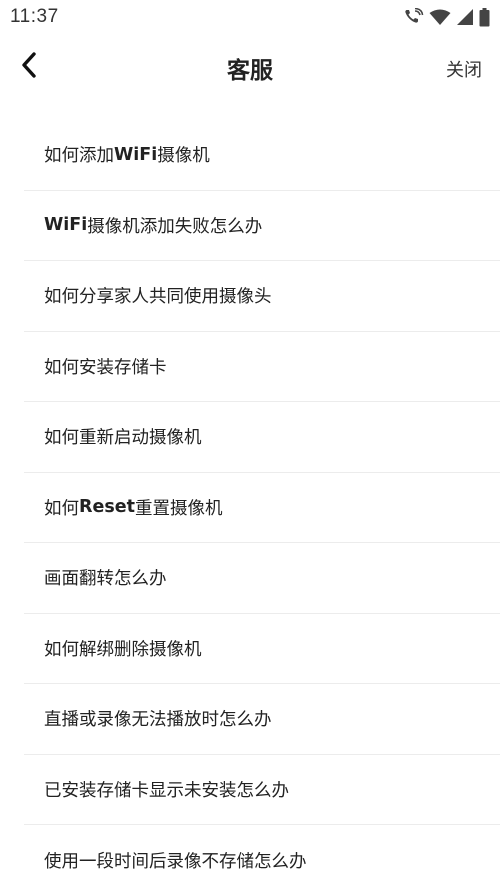  What do you see at coordinates (105, 367) in the screenshot?
I see `faq-item-text-pre: 如何安装存储卡` at bounding box center [105, 367].